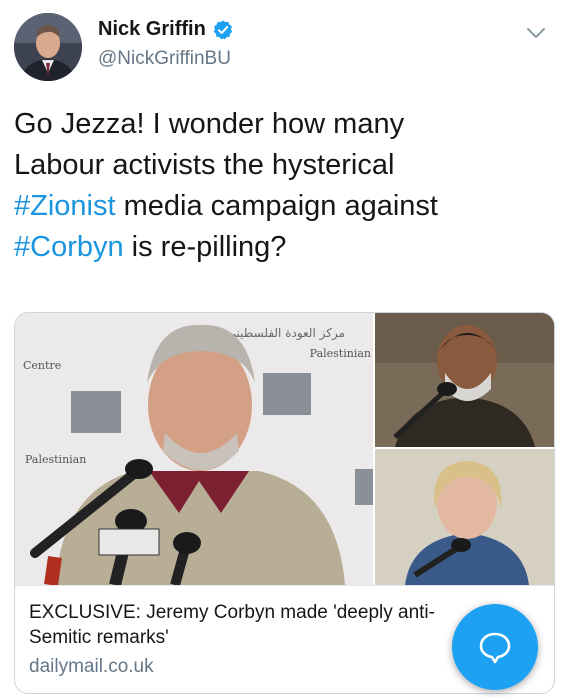 The height and width of the screenshot is (698, 567). What do you see at coordinates (164, 59) in the screenshot?
I see `author-handle: @NickGriffinBU` at bounding box center [164, 59].